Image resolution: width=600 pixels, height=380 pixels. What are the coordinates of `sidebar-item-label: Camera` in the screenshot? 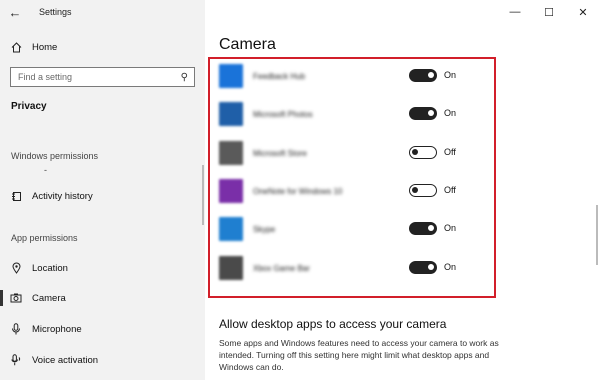 It's located at (49, 298).